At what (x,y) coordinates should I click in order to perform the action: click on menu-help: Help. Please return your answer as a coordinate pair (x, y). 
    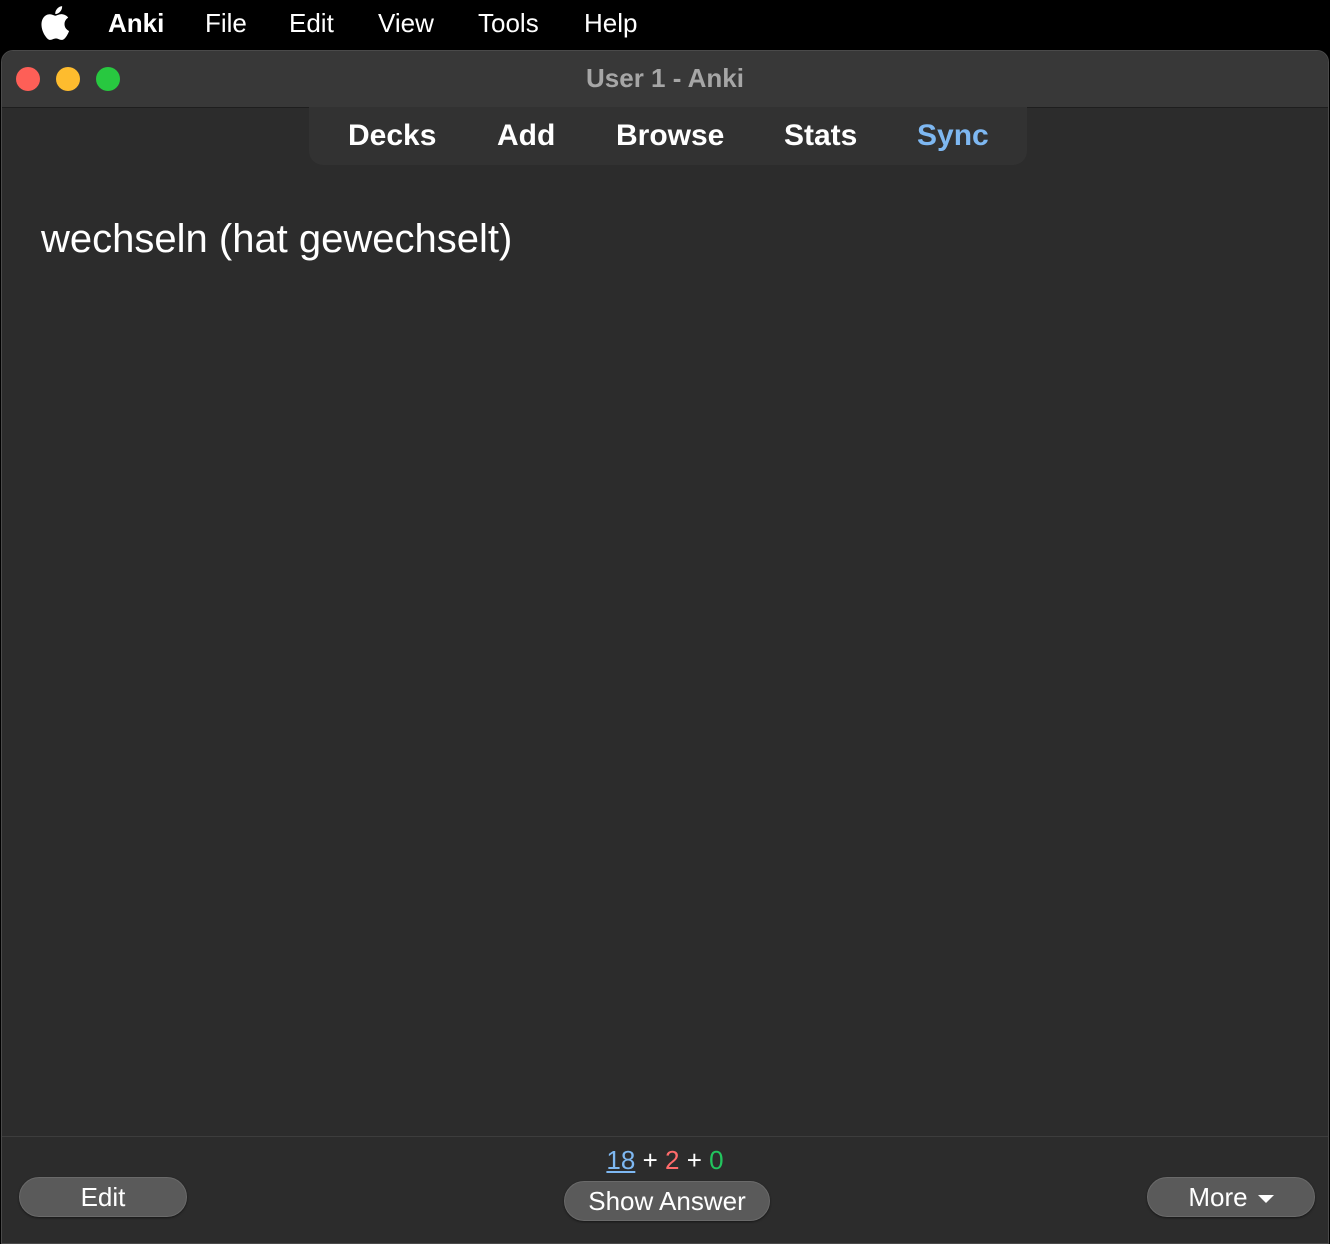
    Looking at the image, I should click on (610, 23).